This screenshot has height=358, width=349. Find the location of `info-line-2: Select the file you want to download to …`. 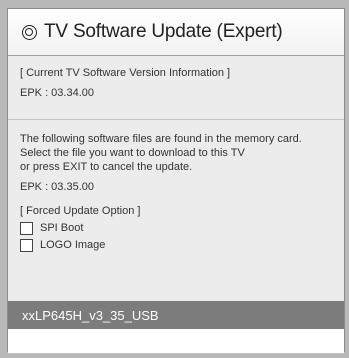

info-line-2: Select the file you want to download to … is located at coordinates (132, 153).